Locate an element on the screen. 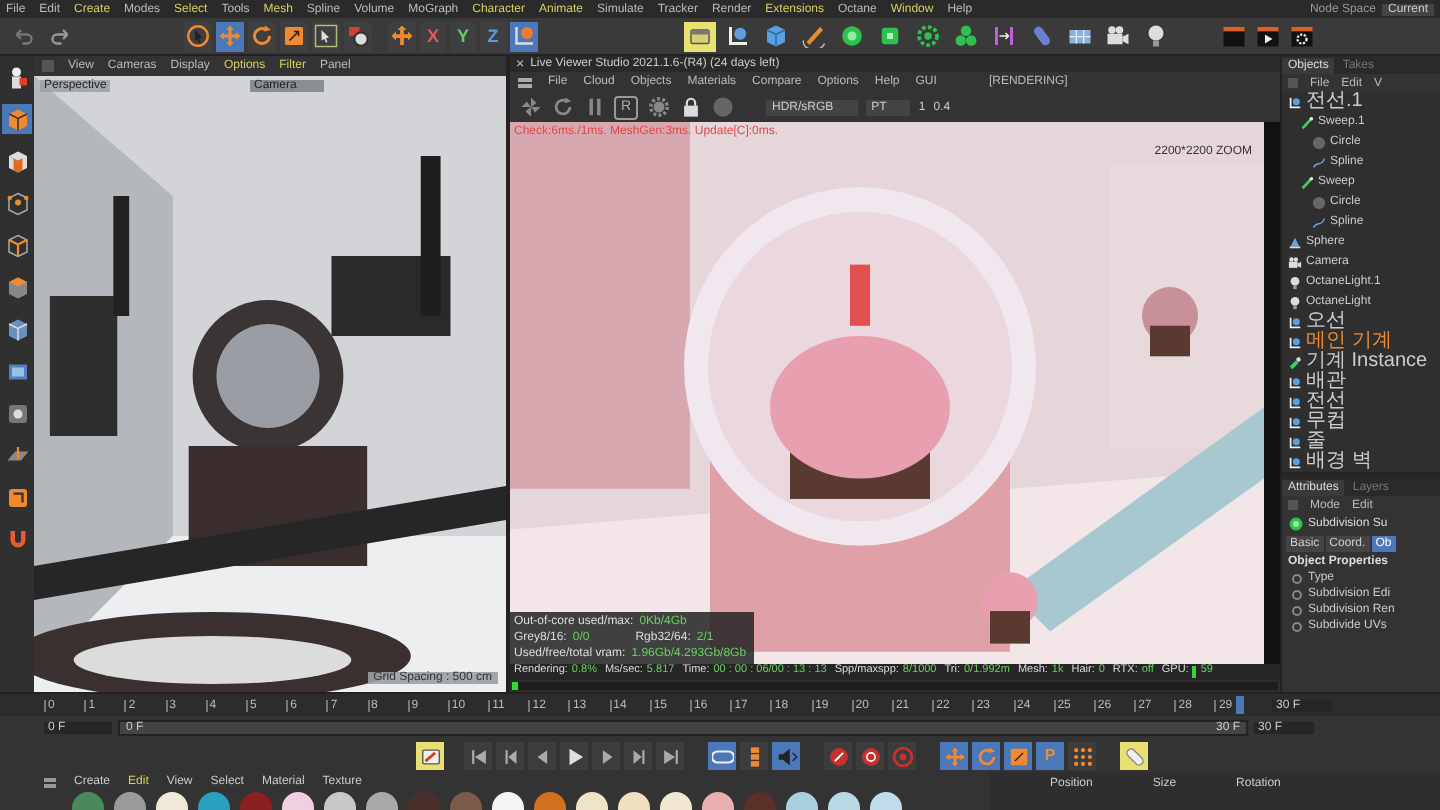 The image size is (1440, 810). deformer-icon is located at coordinates (1004, 36).